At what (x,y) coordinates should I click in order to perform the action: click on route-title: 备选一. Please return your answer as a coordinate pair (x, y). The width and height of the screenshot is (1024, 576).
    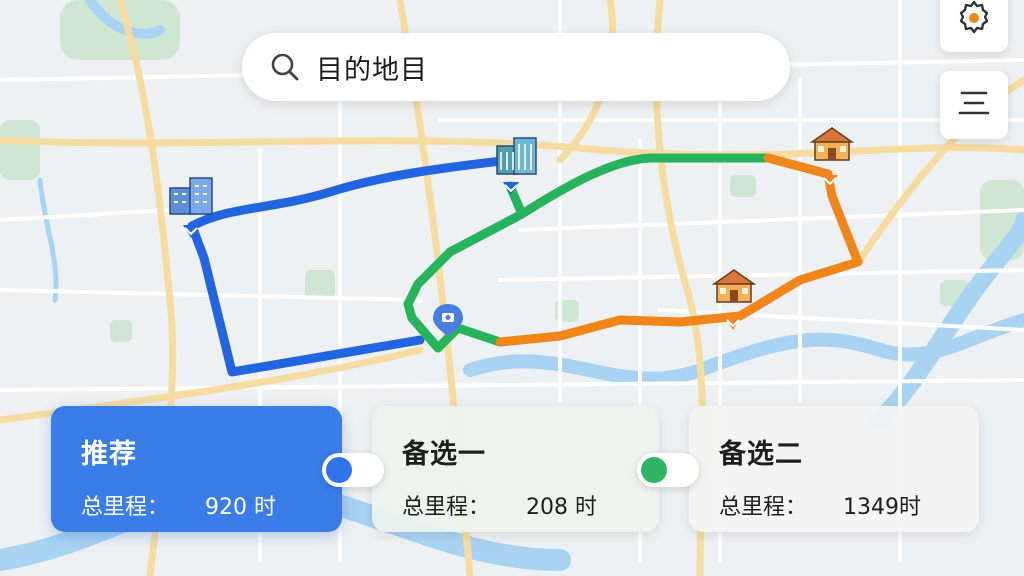
    Looking at the image, I should click on (444, 454).